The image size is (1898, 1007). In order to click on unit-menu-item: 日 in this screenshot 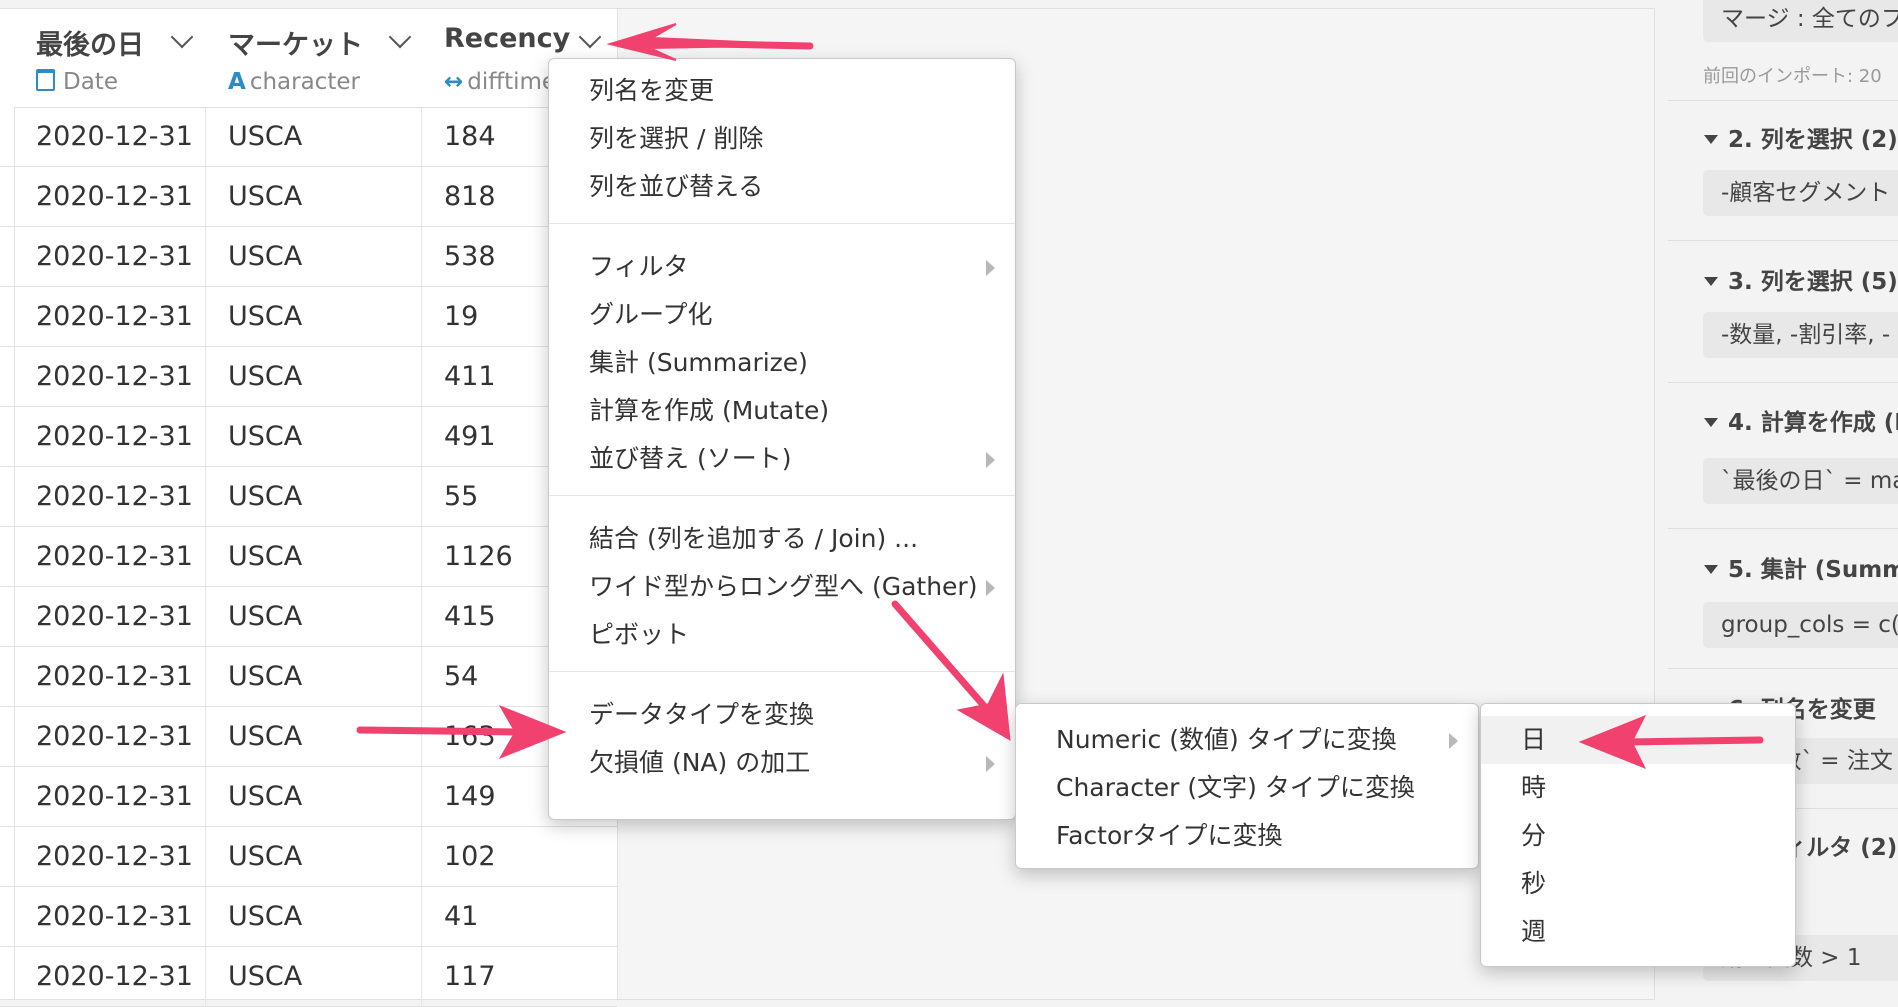, I will do `click(1638, 740)`.